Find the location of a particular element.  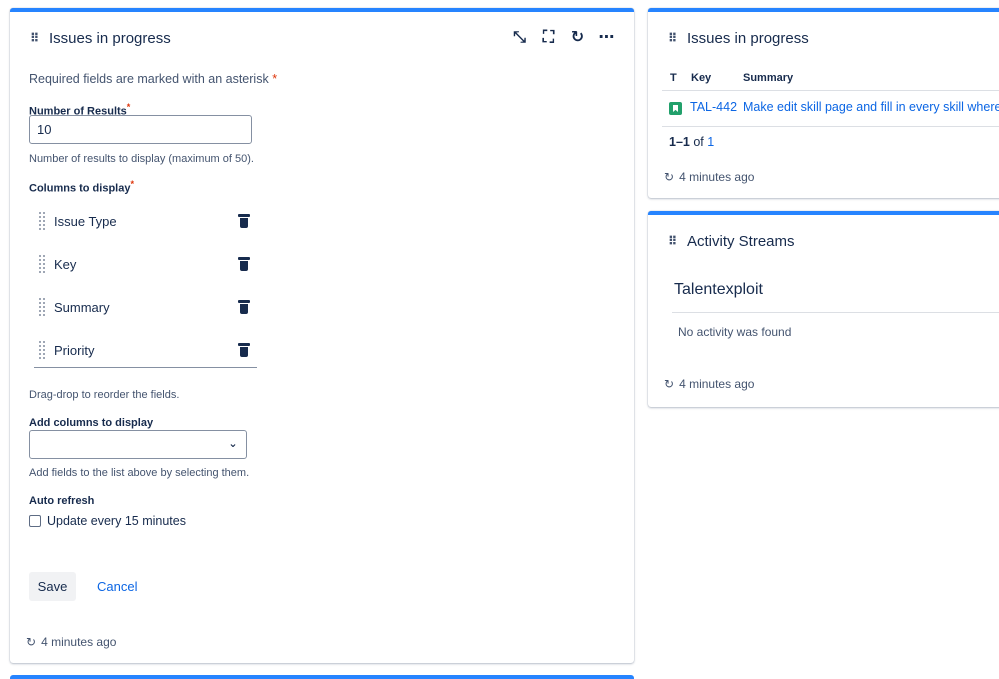

gadget-header: ⠿ Activity Streams is located at coordinates (823, 241).